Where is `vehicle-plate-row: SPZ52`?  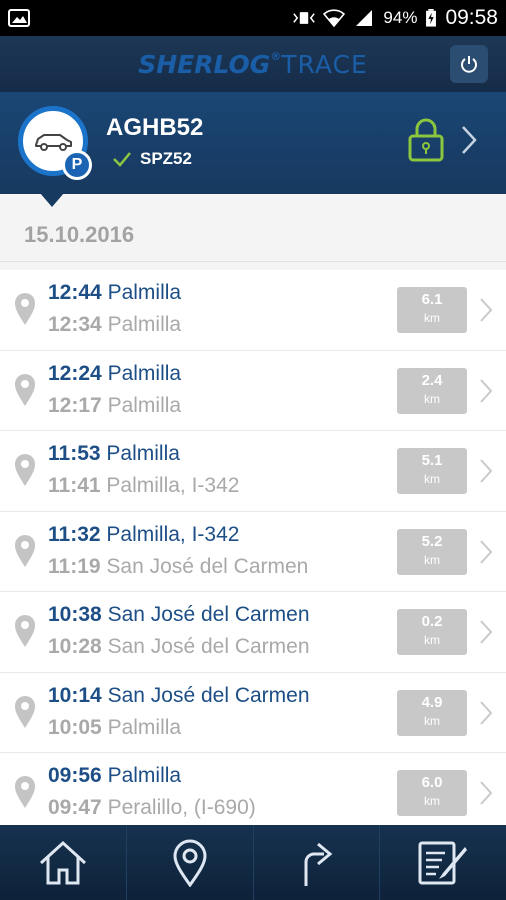 vehicle-plate-row: SPZ52 is located at coordinates (152, 159).